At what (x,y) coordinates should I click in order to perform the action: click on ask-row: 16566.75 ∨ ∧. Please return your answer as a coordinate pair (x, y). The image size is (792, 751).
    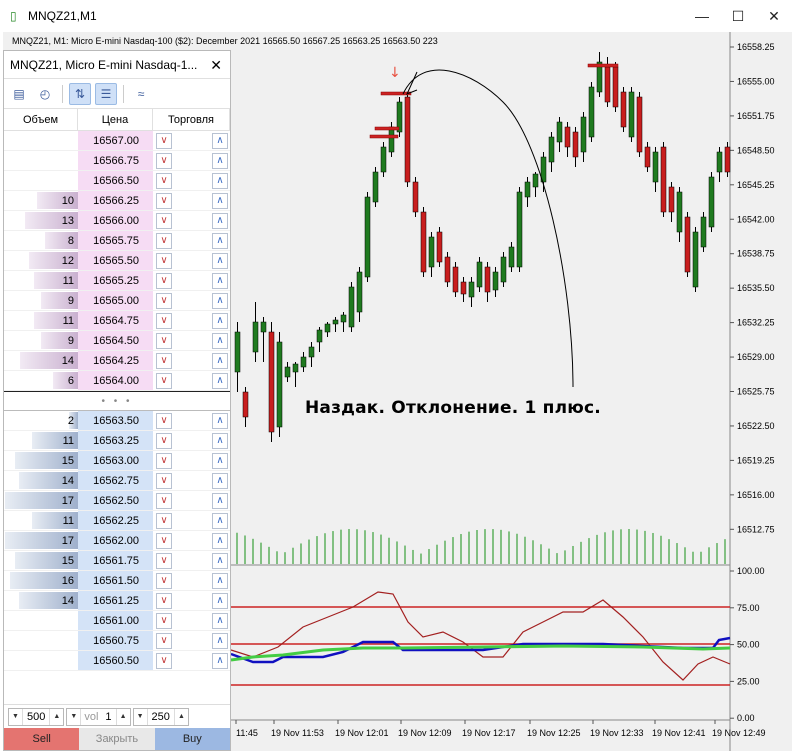
    Looking at the image, I should click on (117, 161).